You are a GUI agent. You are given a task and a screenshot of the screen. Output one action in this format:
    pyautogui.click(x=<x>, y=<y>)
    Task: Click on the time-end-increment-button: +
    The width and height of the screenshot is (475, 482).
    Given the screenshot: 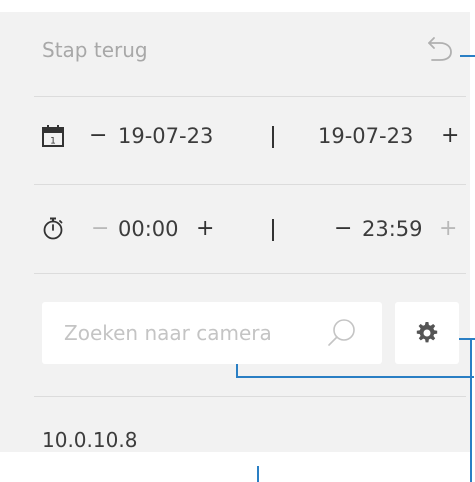 What is the action you would take?
    pyautogui.click(x=448, y=229)
    